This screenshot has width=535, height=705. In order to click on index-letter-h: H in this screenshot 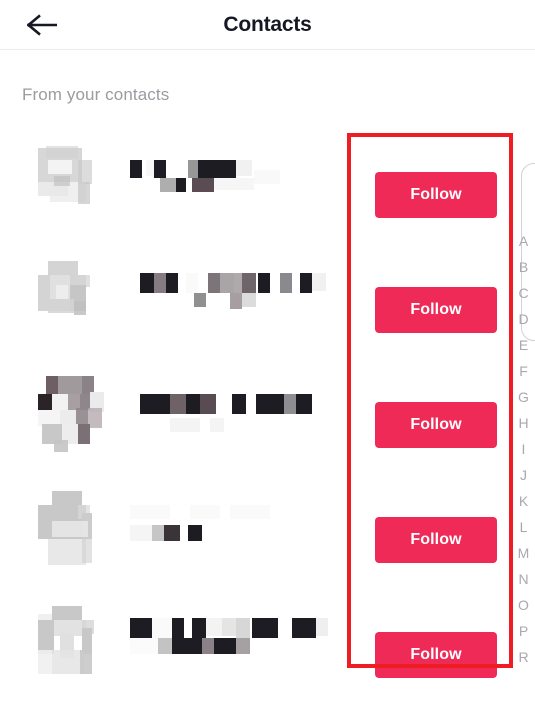, I will do `click(523, 423)`.